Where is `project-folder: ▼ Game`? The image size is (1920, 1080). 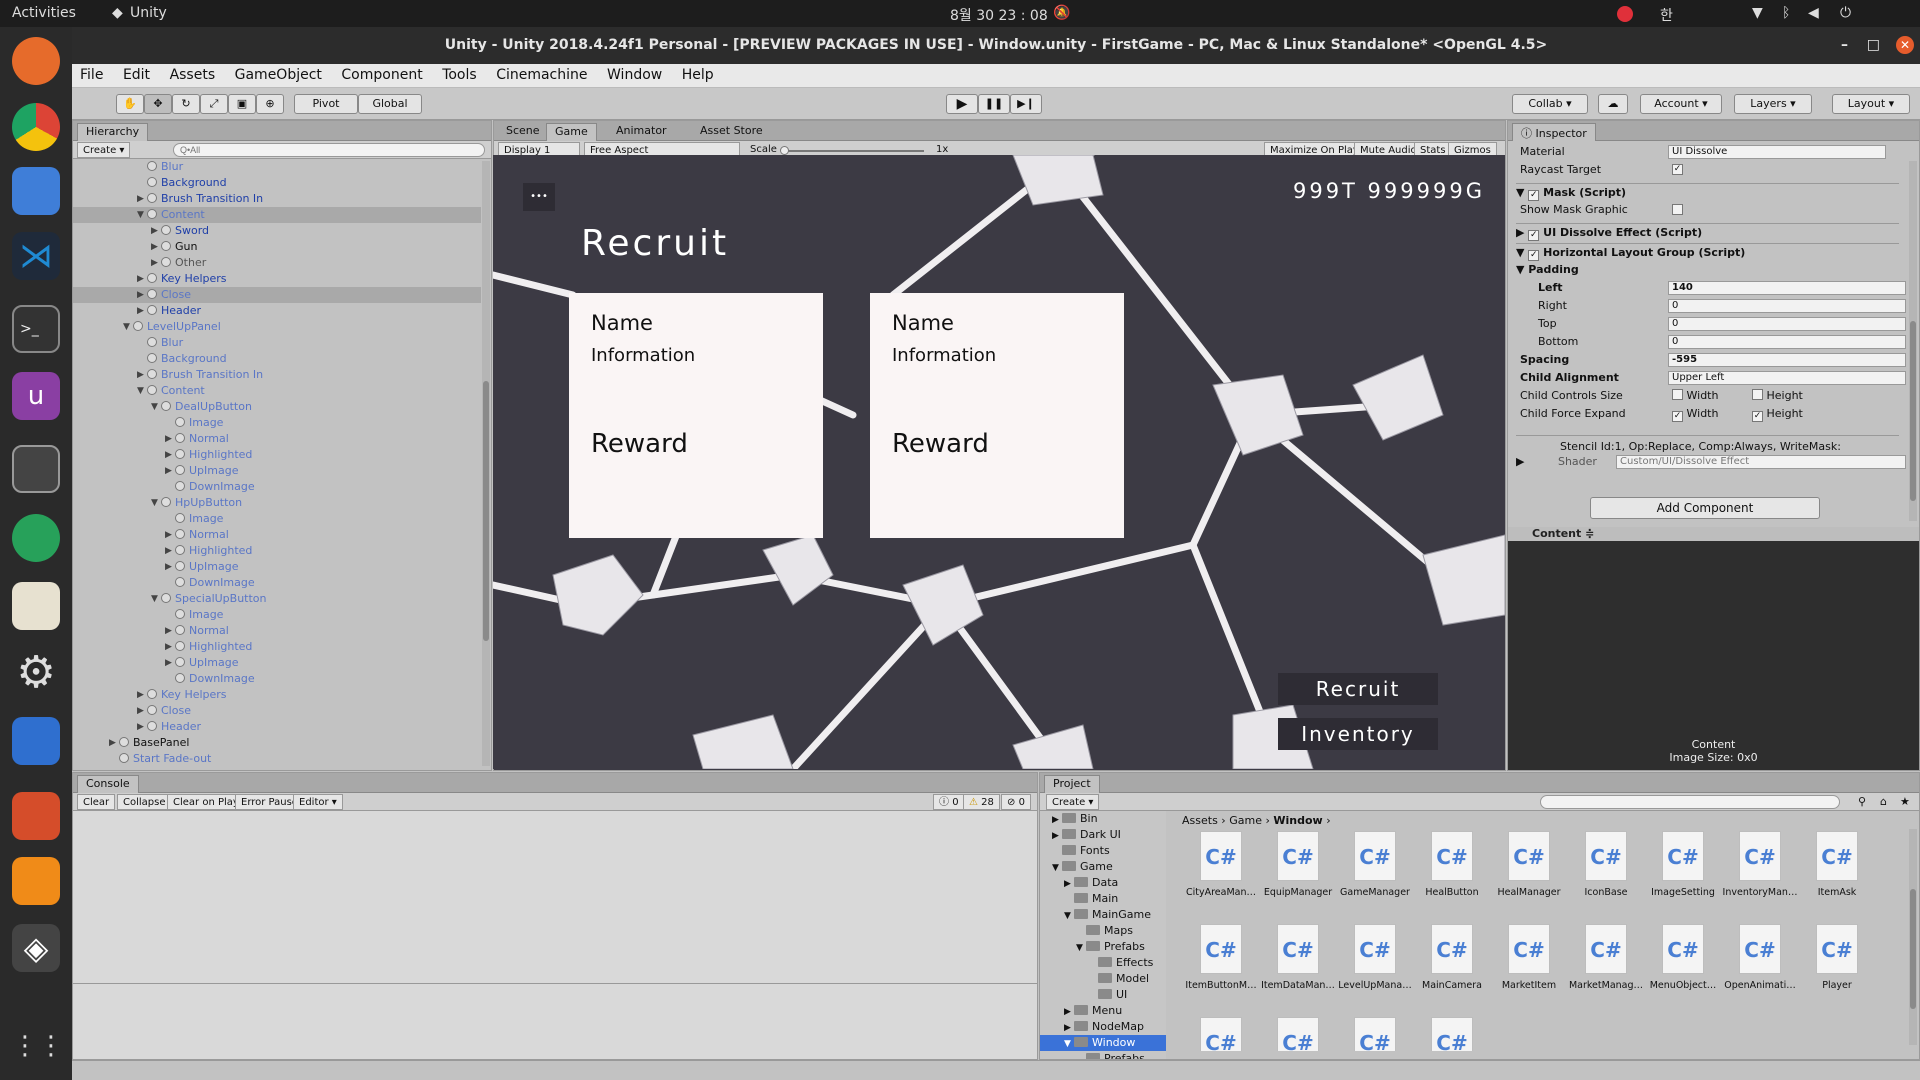 project-folder: ▼ Game is located at coordinates (1103, 867).